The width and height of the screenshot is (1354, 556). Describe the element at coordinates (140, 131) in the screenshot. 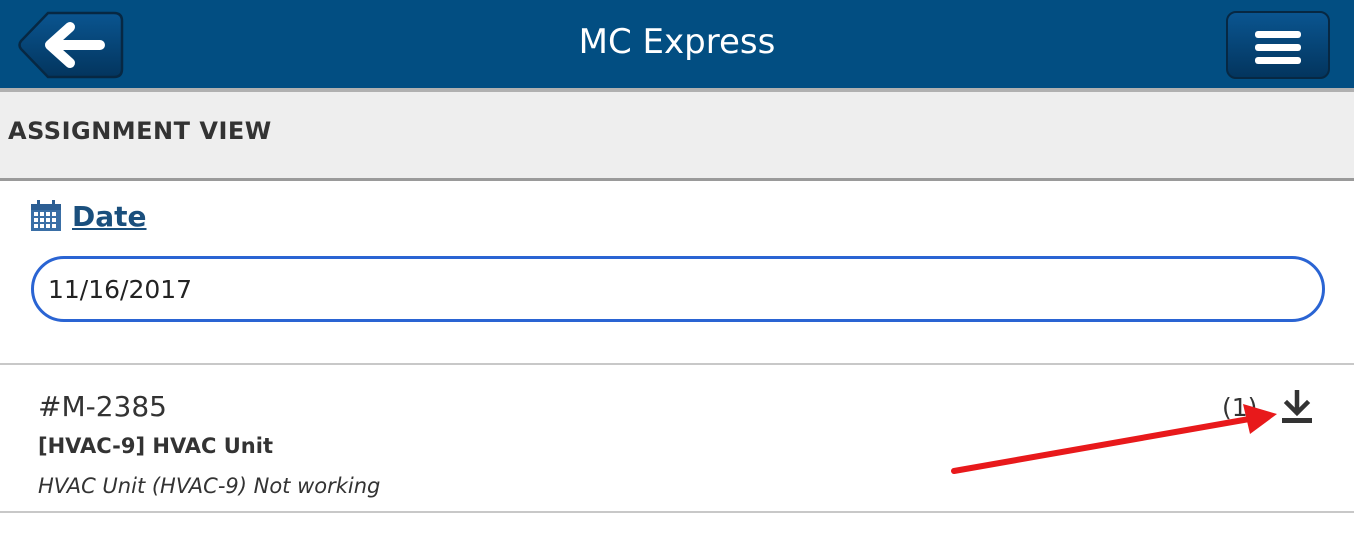

I see `section-title: ASSIGNMENT VIEW` at that location.